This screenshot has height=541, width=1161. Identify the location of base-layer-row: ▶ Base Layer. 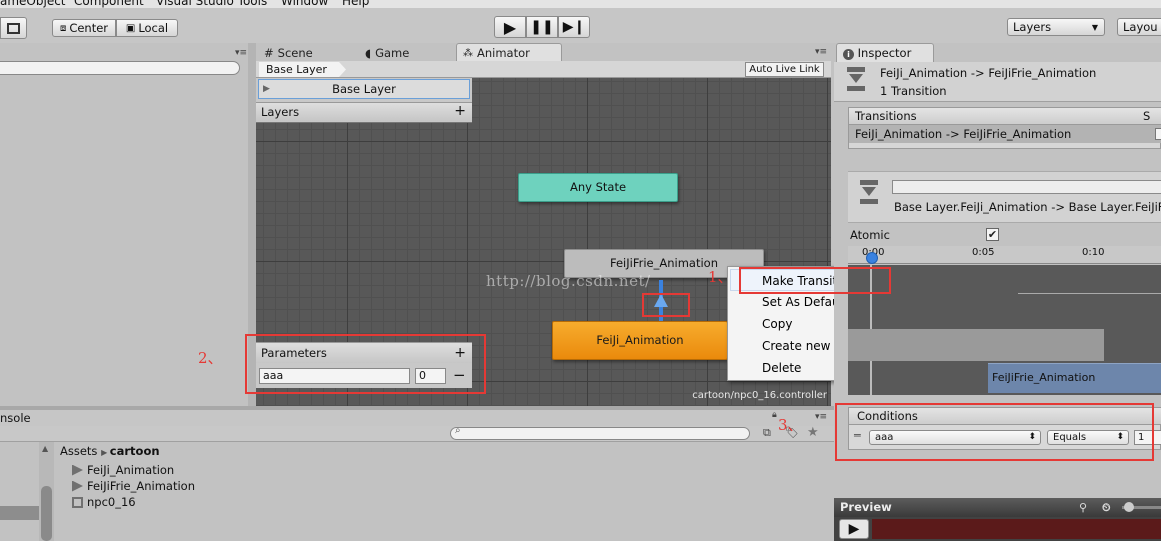
(364, 89).